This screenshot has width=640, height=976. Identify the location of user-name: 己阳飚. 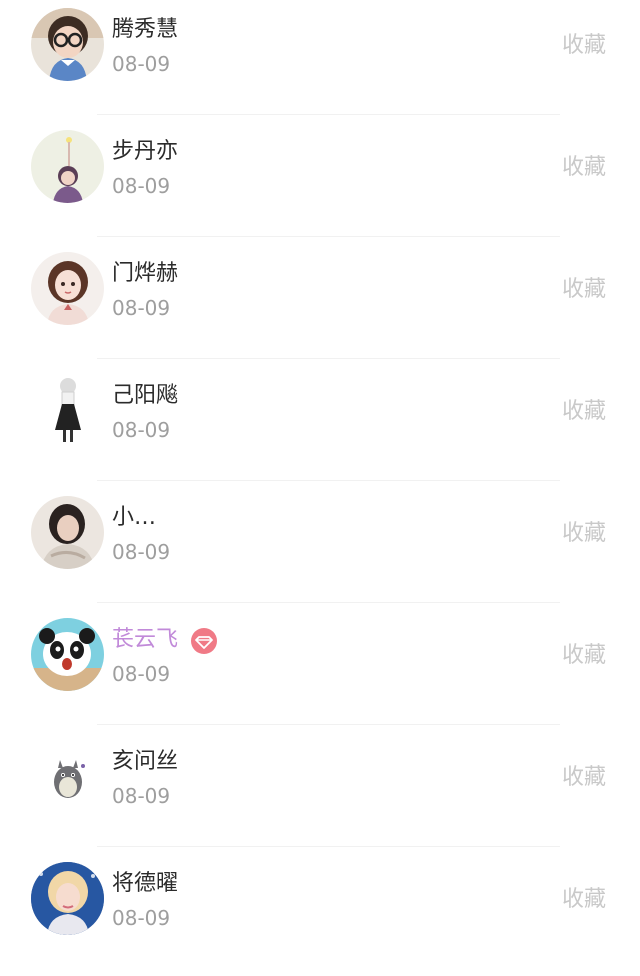
(145, 395).